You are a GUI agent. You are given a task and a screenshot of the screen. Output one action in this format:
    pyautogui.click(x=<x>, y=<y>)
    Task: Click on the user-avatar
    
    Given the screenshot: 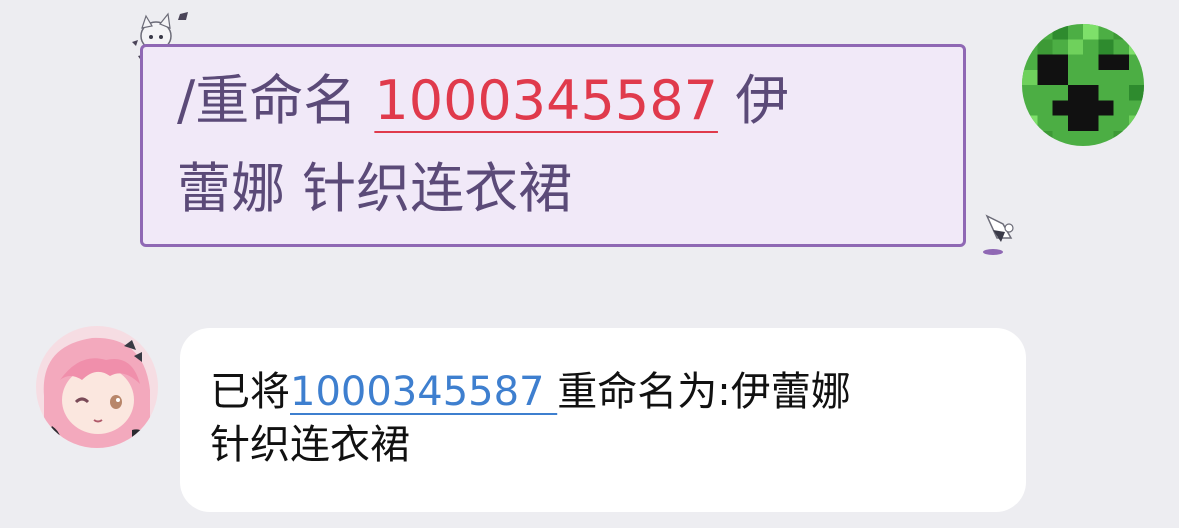 What is the action you would take?
    pyautogui.click(x=1083, y=85)
    